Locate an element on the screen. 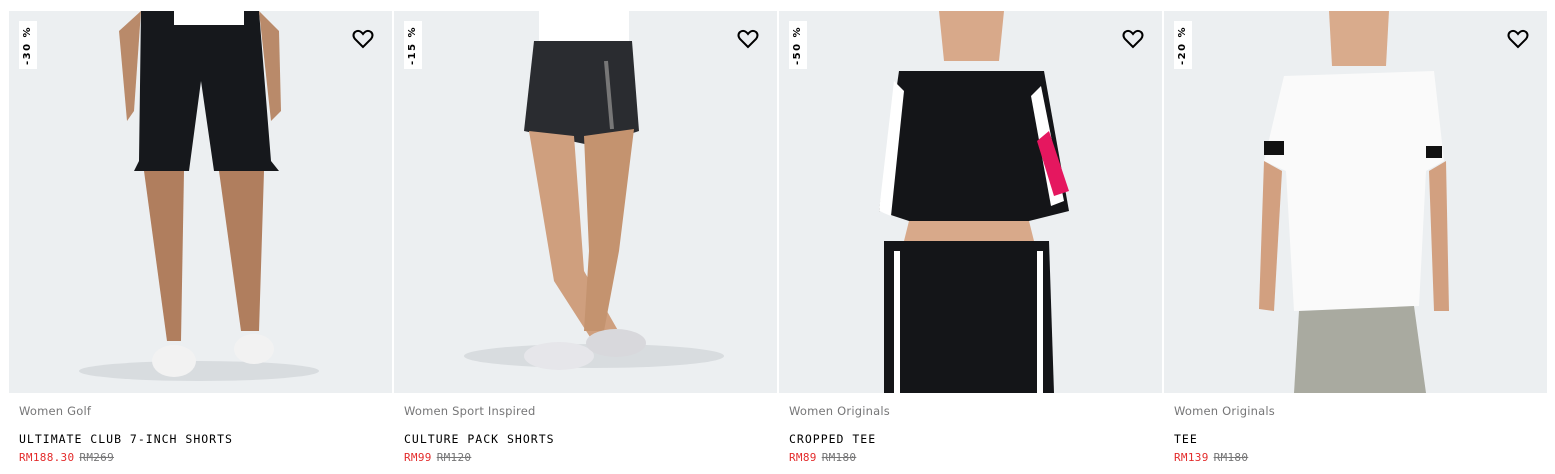 This screenshot has height=474, width=1555. product-photo-black-running-shorts is located at coordinates (594, 190).